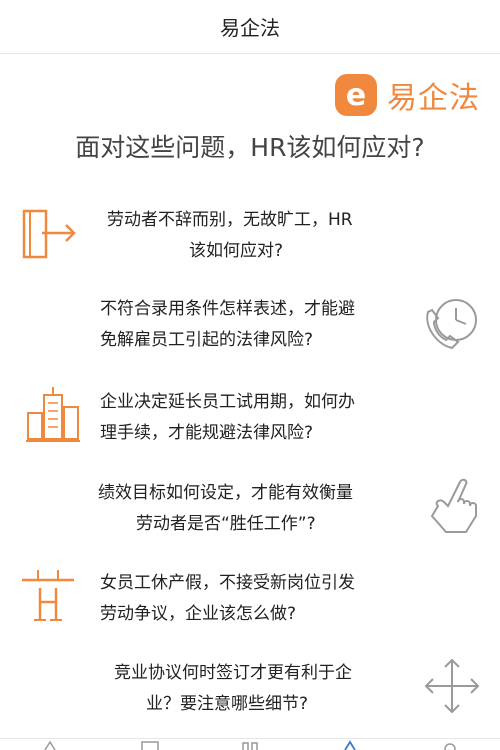 The width and height of the screenshot is (500, 750). What do you see at coordinates (250, 240) in the screenshot?
I see `list-item: 劳动者不辞而别，无故旷工，HR 该如何应对?` at bounding box center [250, 240].